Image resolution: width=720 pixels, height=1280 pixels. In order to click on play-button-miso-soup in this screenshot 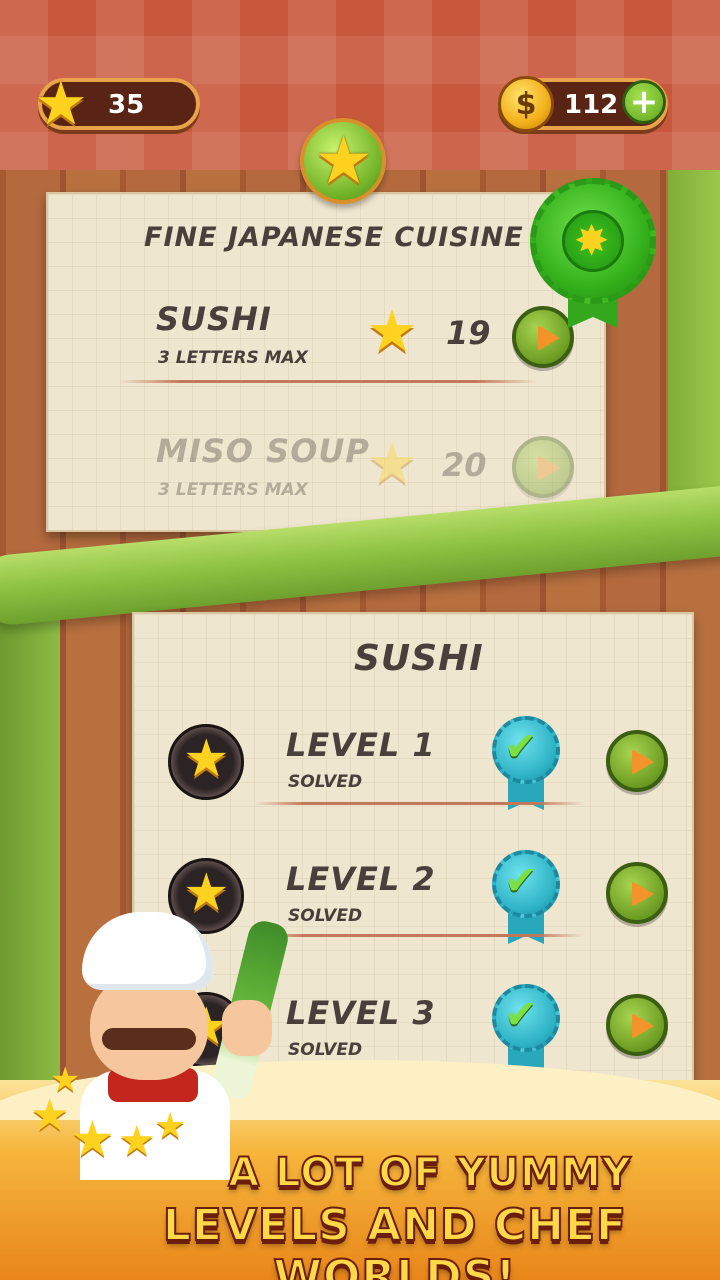, I will do `click(543, 467)`.